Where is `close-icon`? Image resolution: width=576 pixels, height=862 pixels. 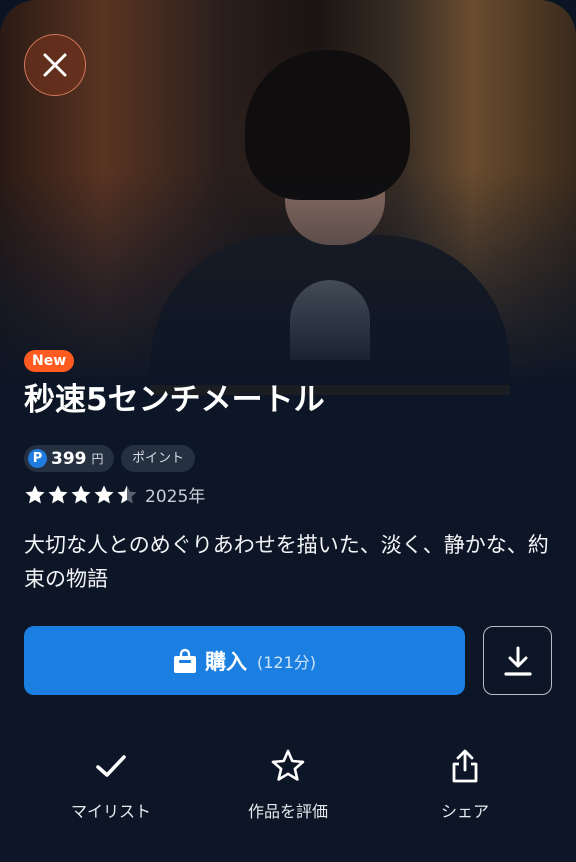 close-icon is located at coordinates (55, 65).